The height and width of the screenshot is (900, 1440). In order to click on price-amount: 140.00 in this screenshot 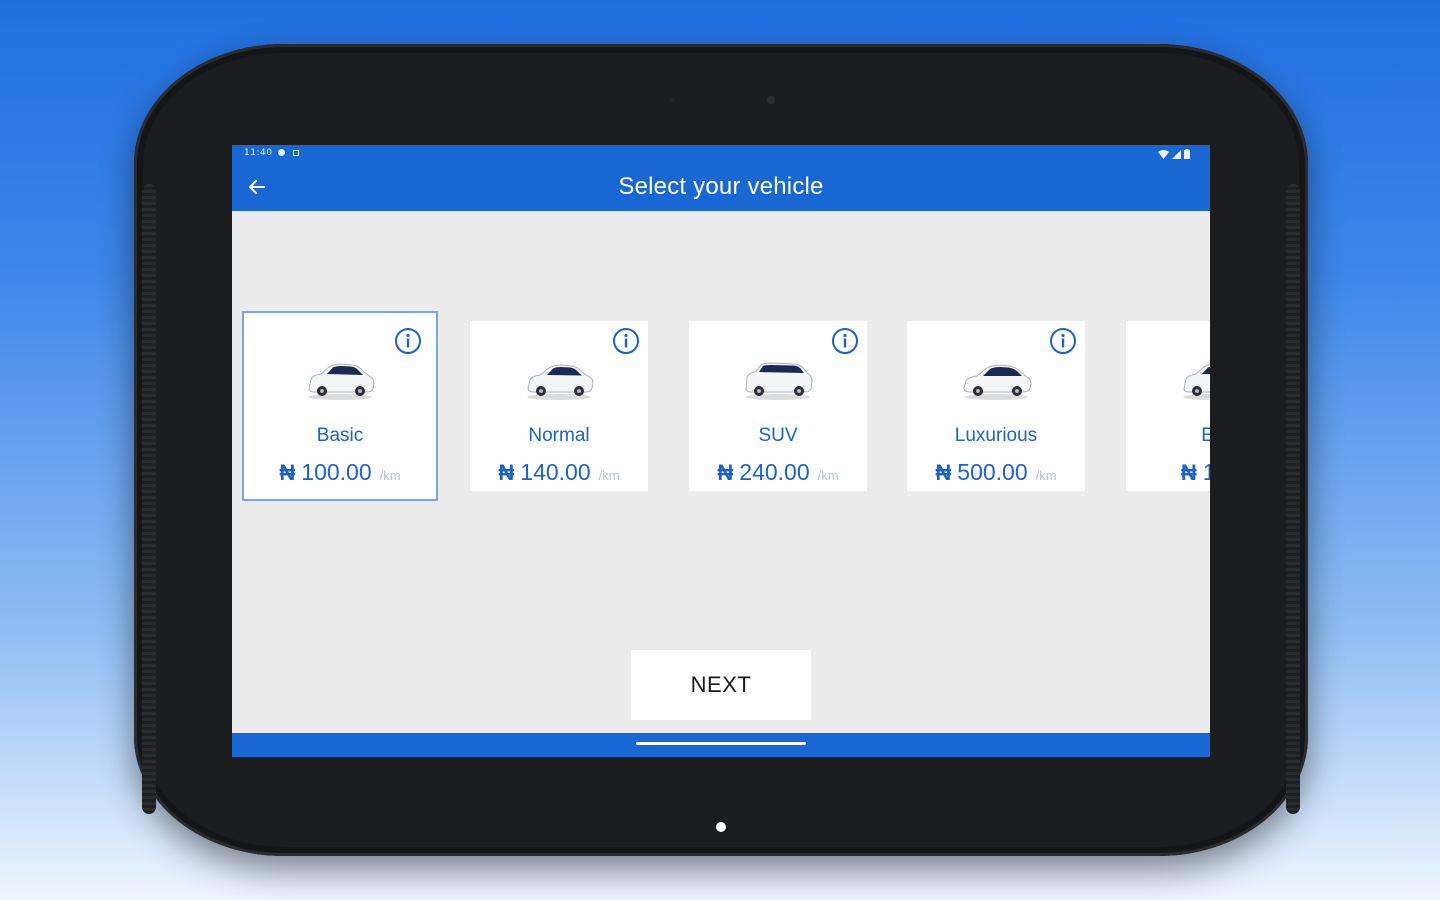, I will do `click(555, 472)`.